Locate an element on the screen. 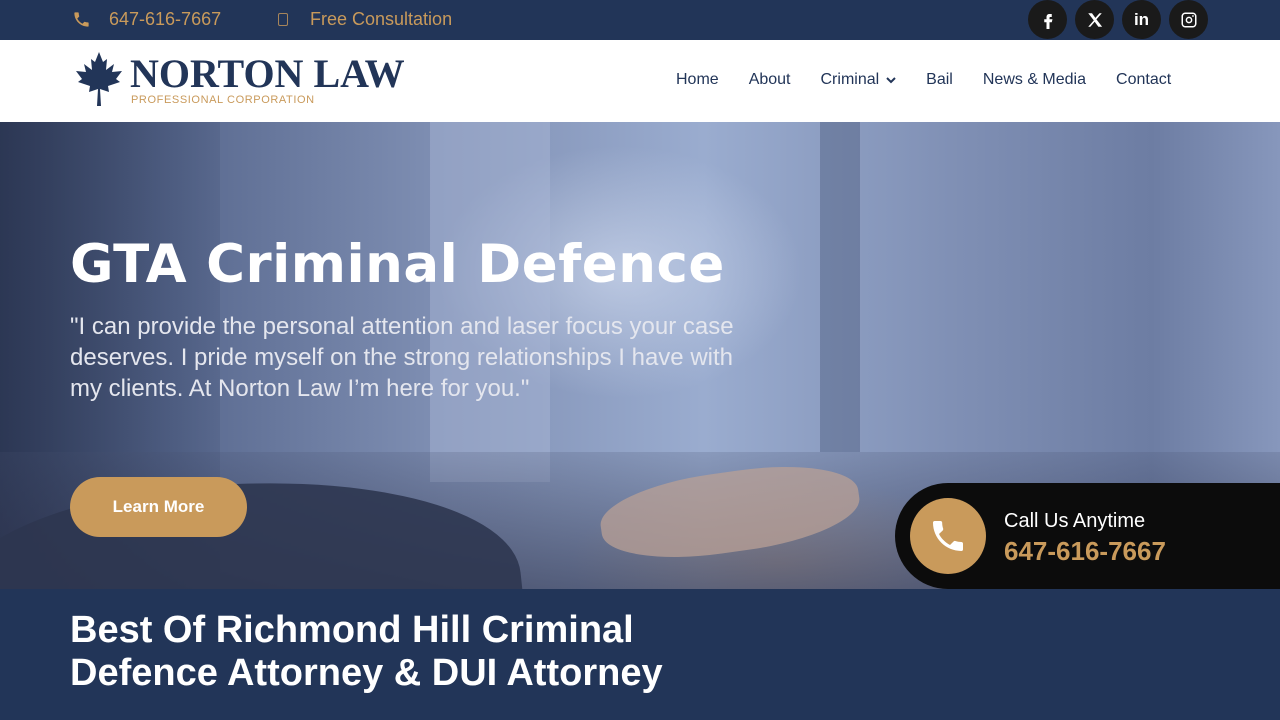  nav-criminal: Criminal is located at coordinates (859, 80).